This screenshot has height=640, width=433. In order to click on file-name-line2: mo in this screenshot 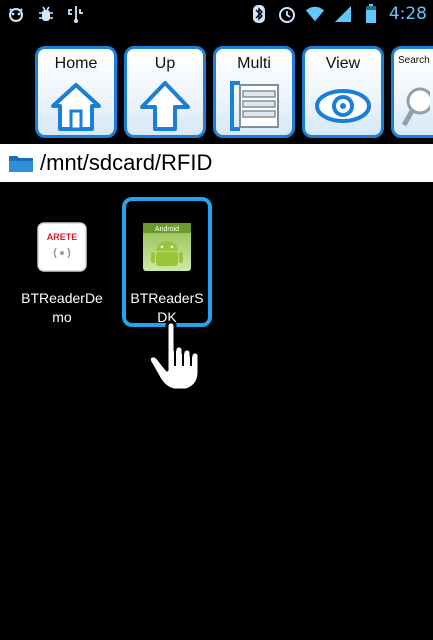, I will do `click(62, 317)`.